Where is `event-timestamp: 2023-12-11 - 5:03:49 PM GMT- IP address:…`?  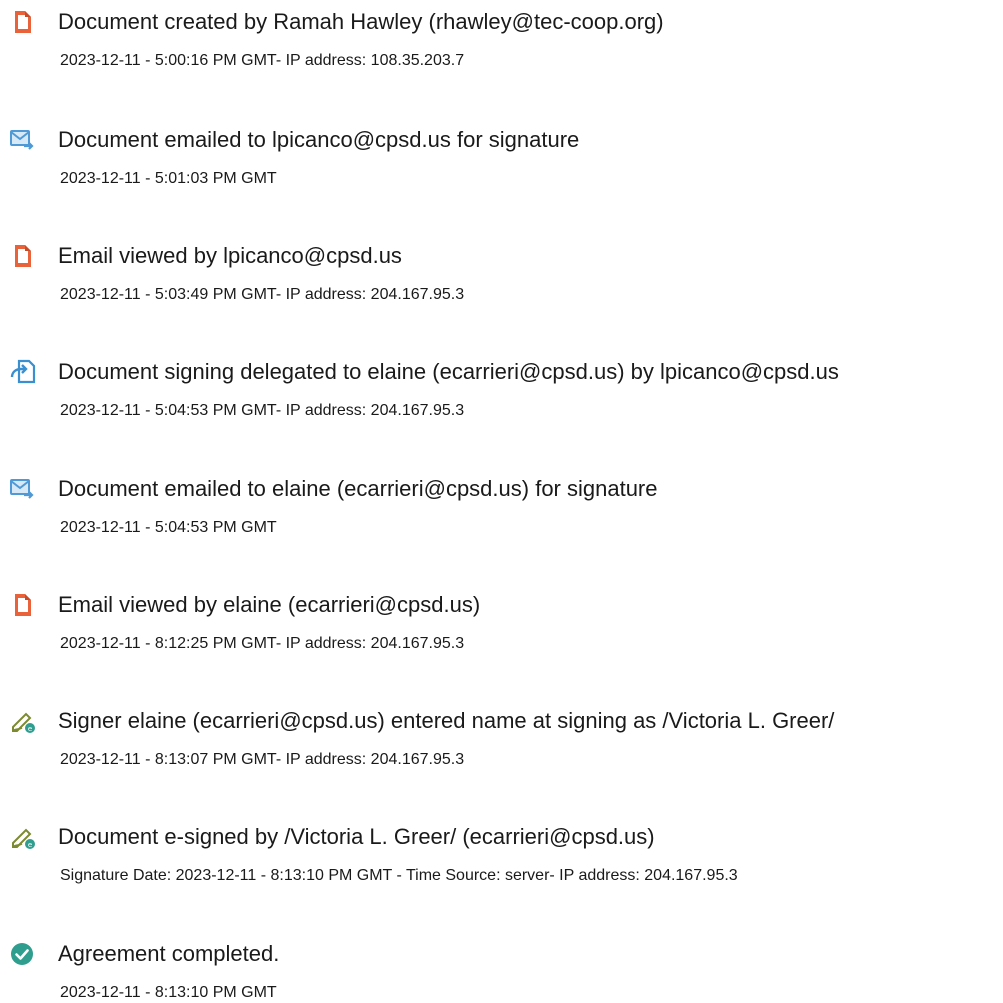 event-timestamp: 2023-12-11 - 5:03:49 PM GMT- IP address:… is located at coordinates (262, 294).